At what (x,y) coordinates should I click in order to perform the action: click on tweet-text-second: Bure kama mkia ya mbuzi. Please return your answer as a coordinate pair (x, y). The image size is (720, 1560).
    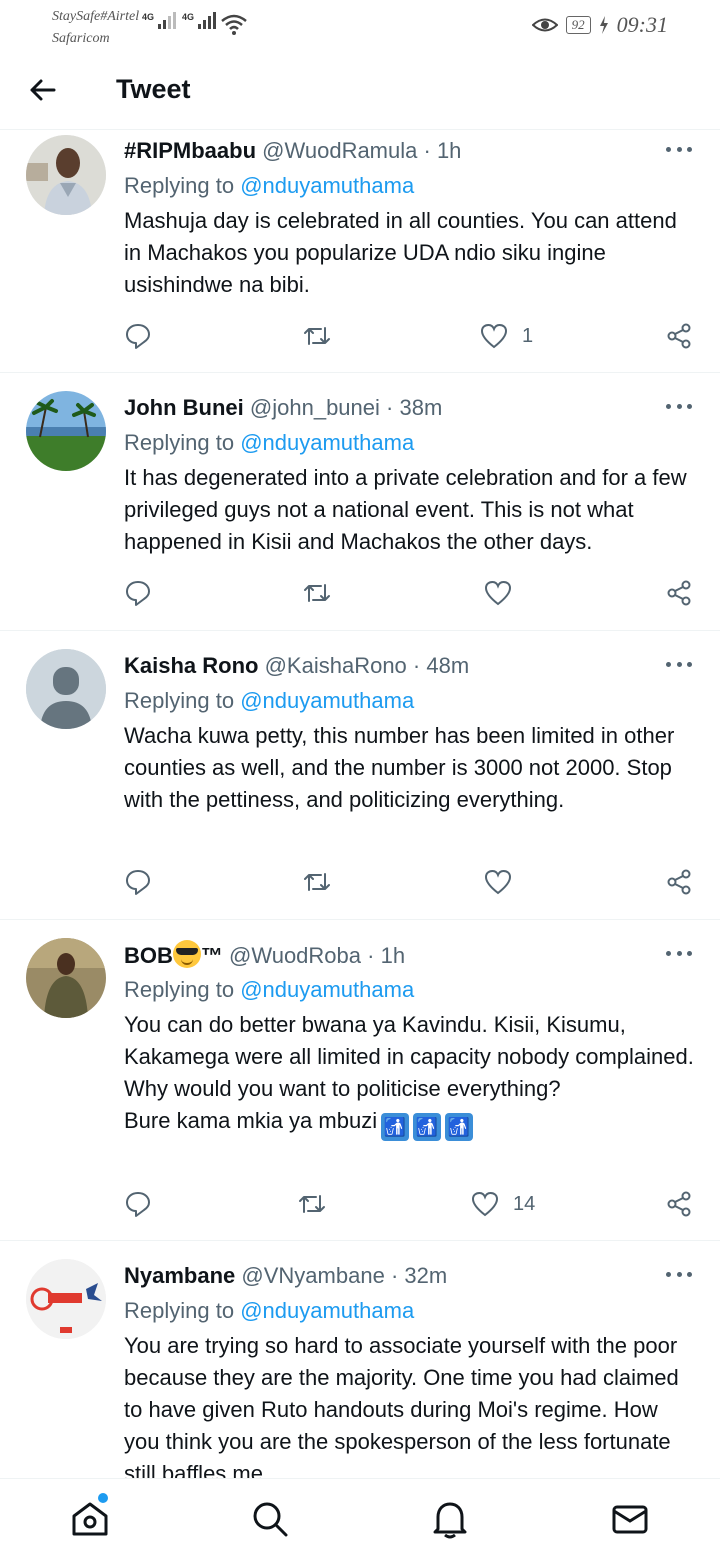
    Looking at the image, I should click on (251, 1120).